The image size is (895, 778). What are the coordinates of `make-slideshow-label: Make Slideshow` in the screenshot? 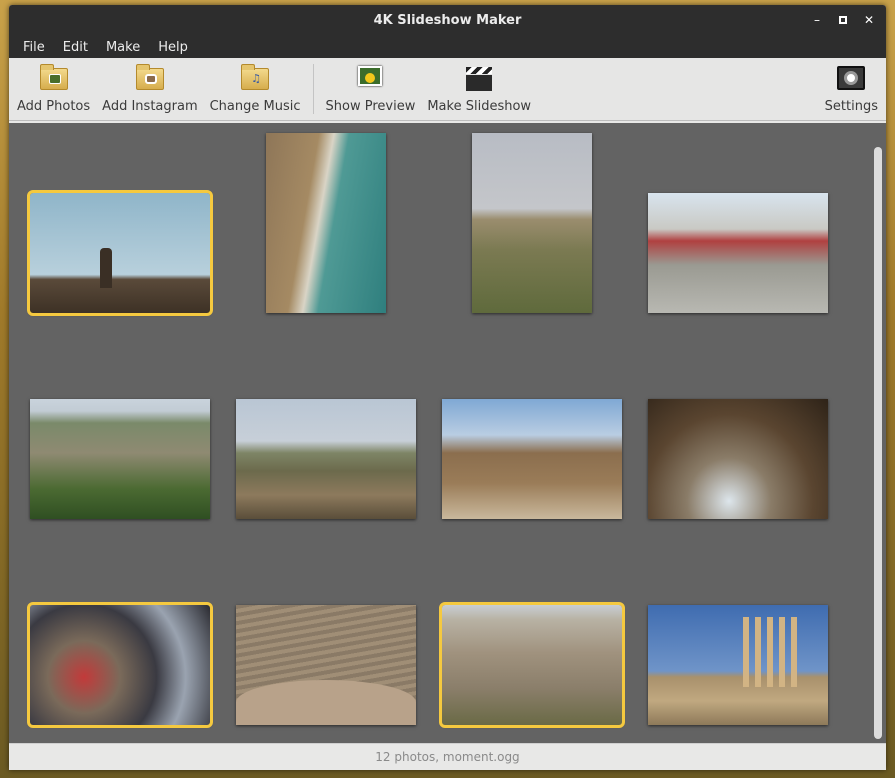 It's located at (479, 106).